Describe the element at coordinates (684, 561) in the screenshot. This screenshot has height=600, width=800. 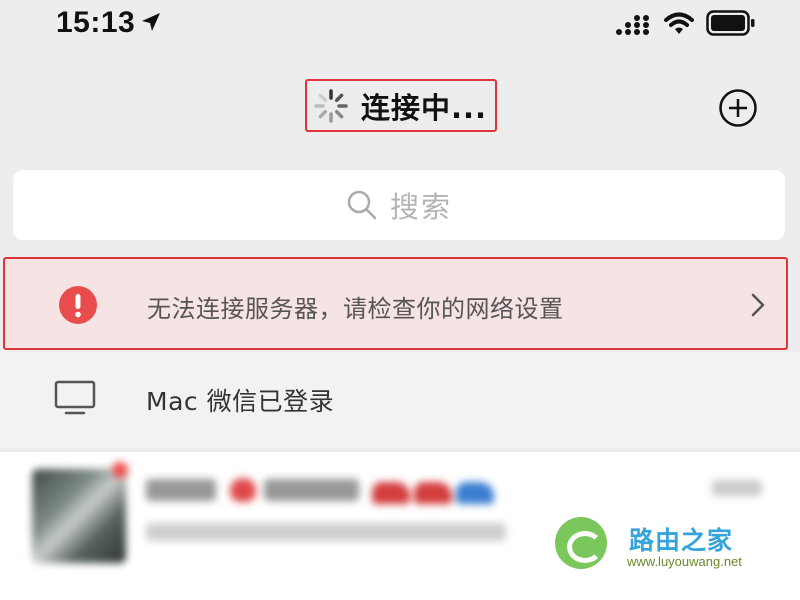
I see `watermark-url: www.luyouwang.net` at that location.